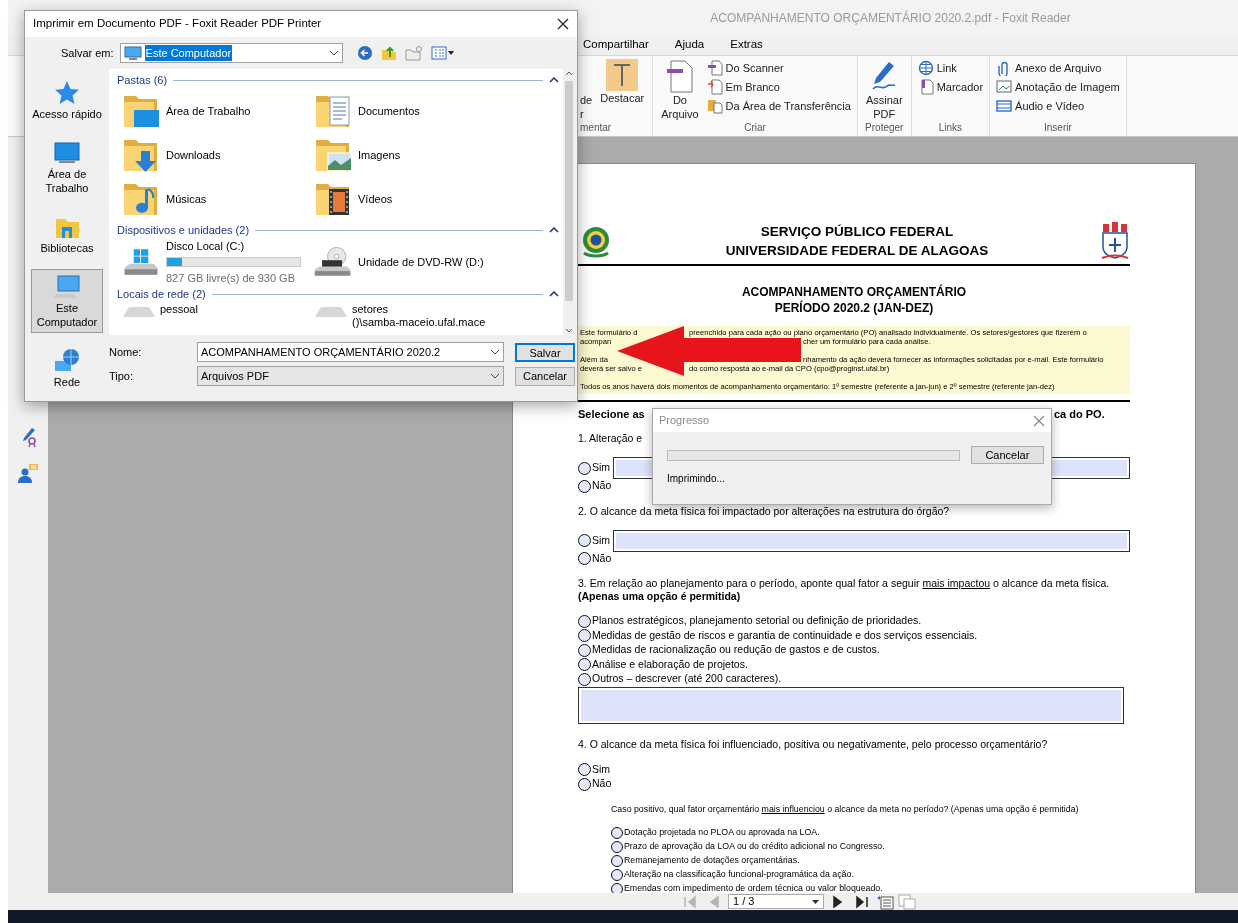 The height and width of the screenshot is (923, 1238). Describe the element at coordinates (126, 352) in the screenshot. I see `field-label: Nome:` at that location.